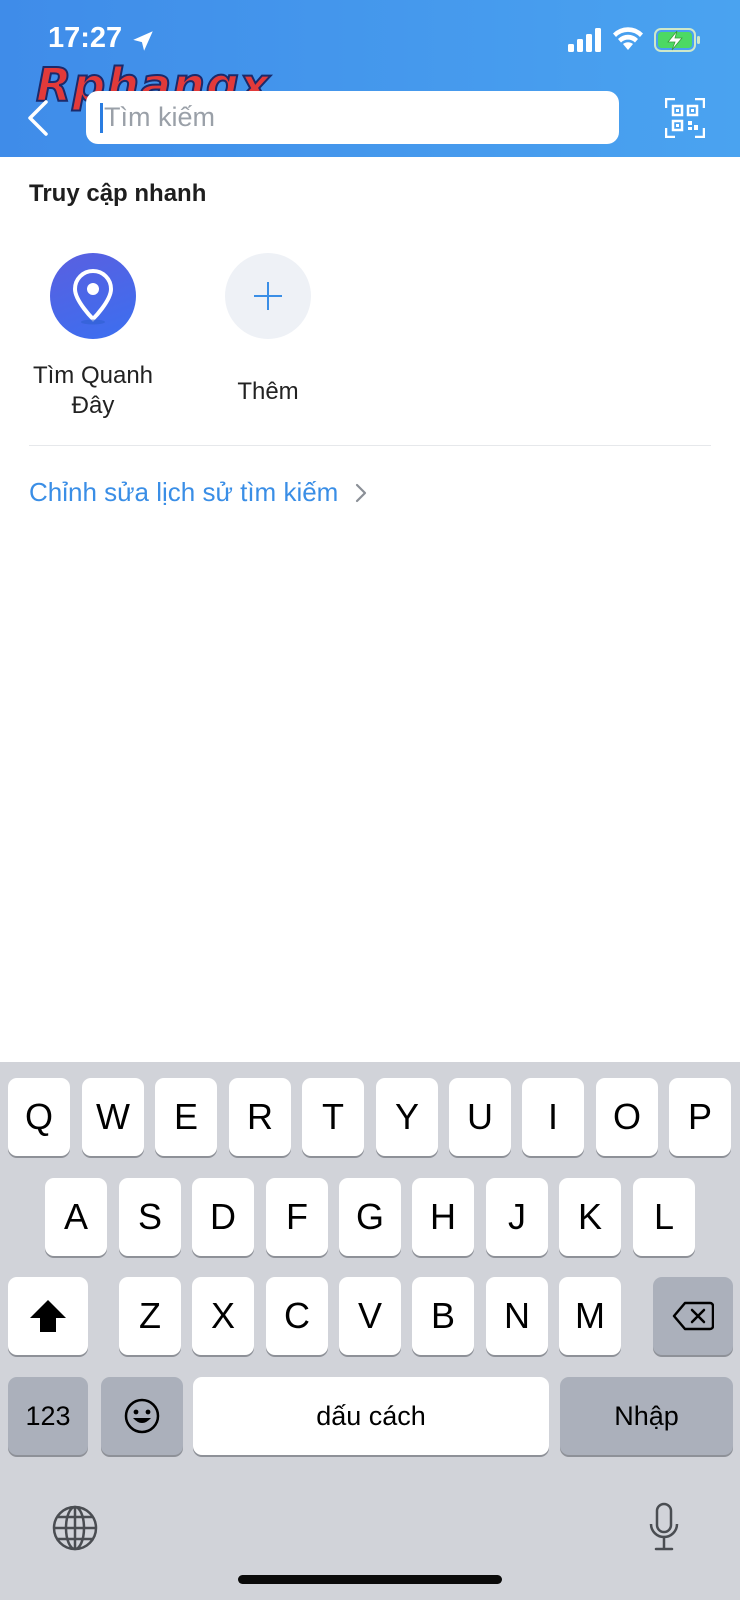  Describe the element at coordinates (93, 375) in the screenshot. I see `label-line-1: Tìm Quanh` at that location.